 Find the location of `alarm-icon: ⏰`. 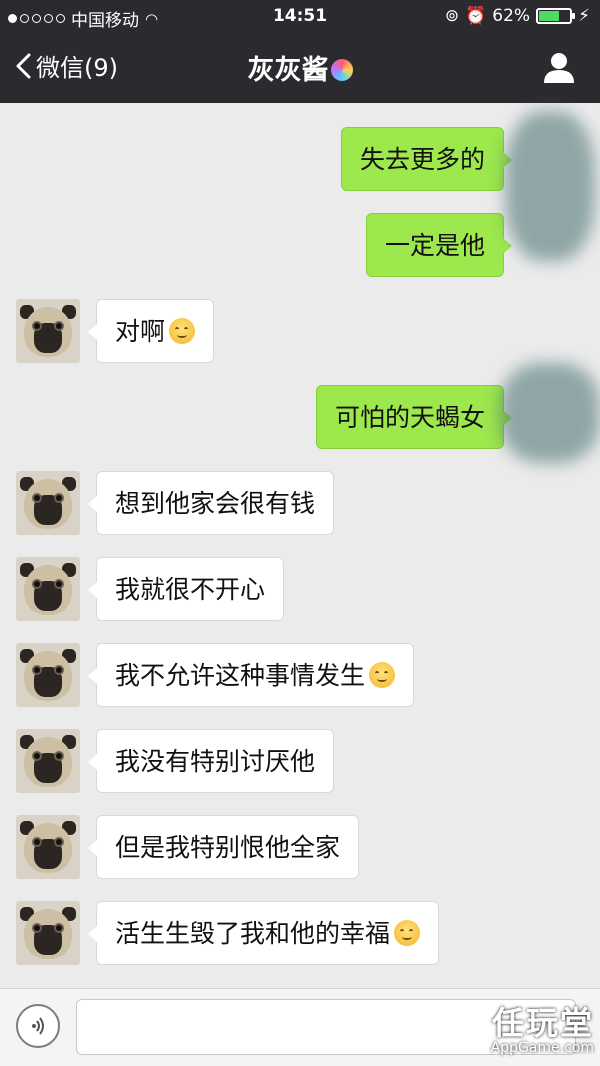

alarm-icon: ⏰ is located at coordinates (476, 16).